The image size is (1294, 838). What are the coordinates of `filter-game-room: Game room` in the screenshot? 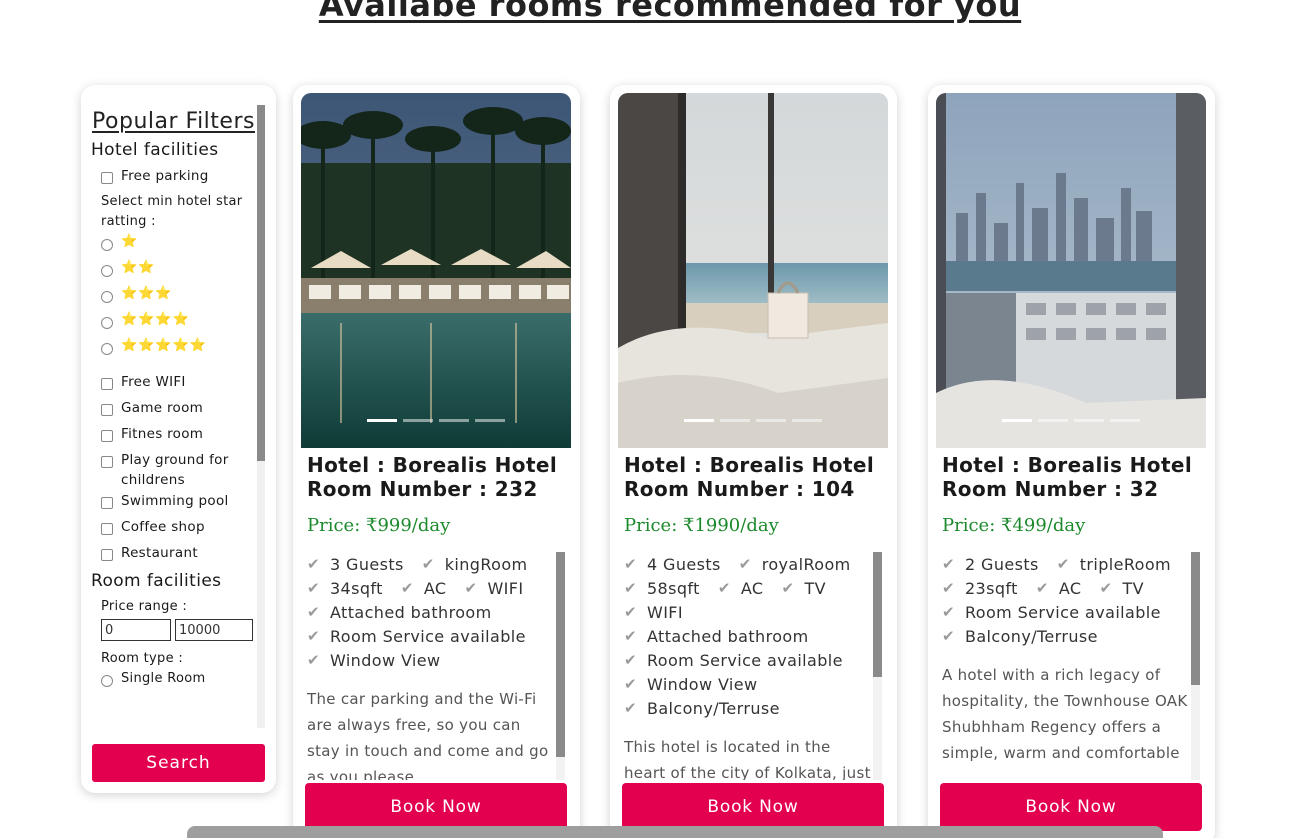 It's located at (183, 411).